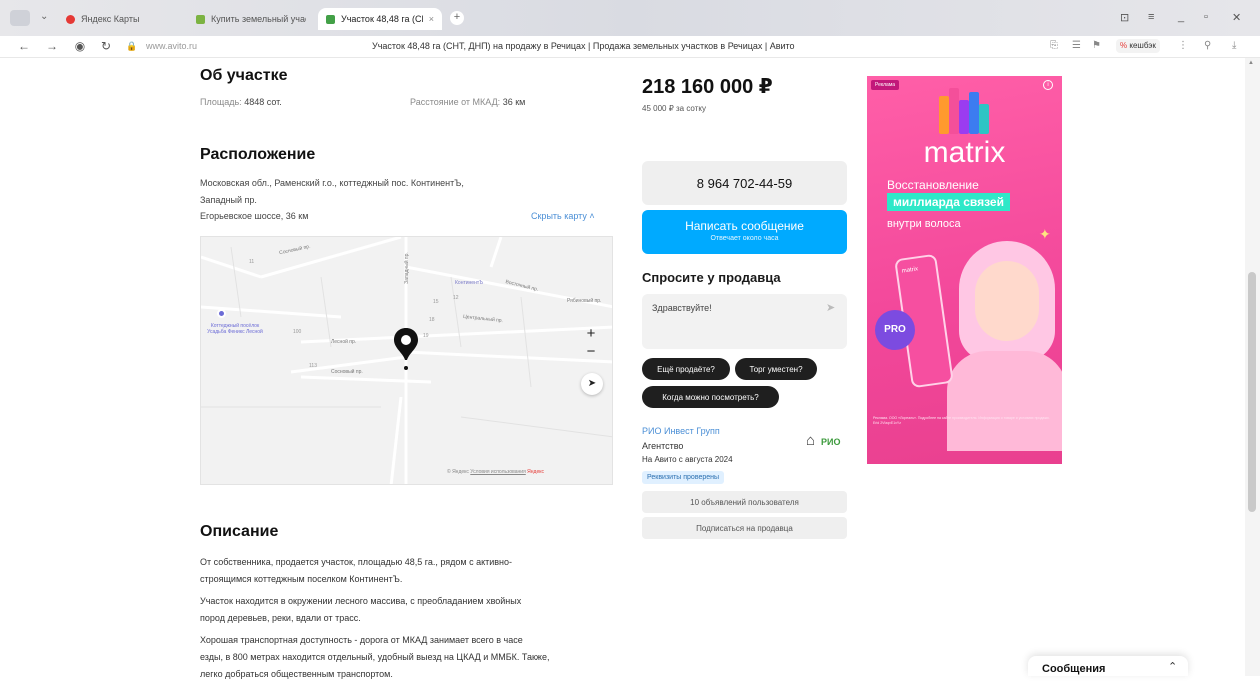 The width and height of the screenshot is (1260, 683). I want to click on user-listings-button: 10 объявлений пользователя, so click(744, 502).